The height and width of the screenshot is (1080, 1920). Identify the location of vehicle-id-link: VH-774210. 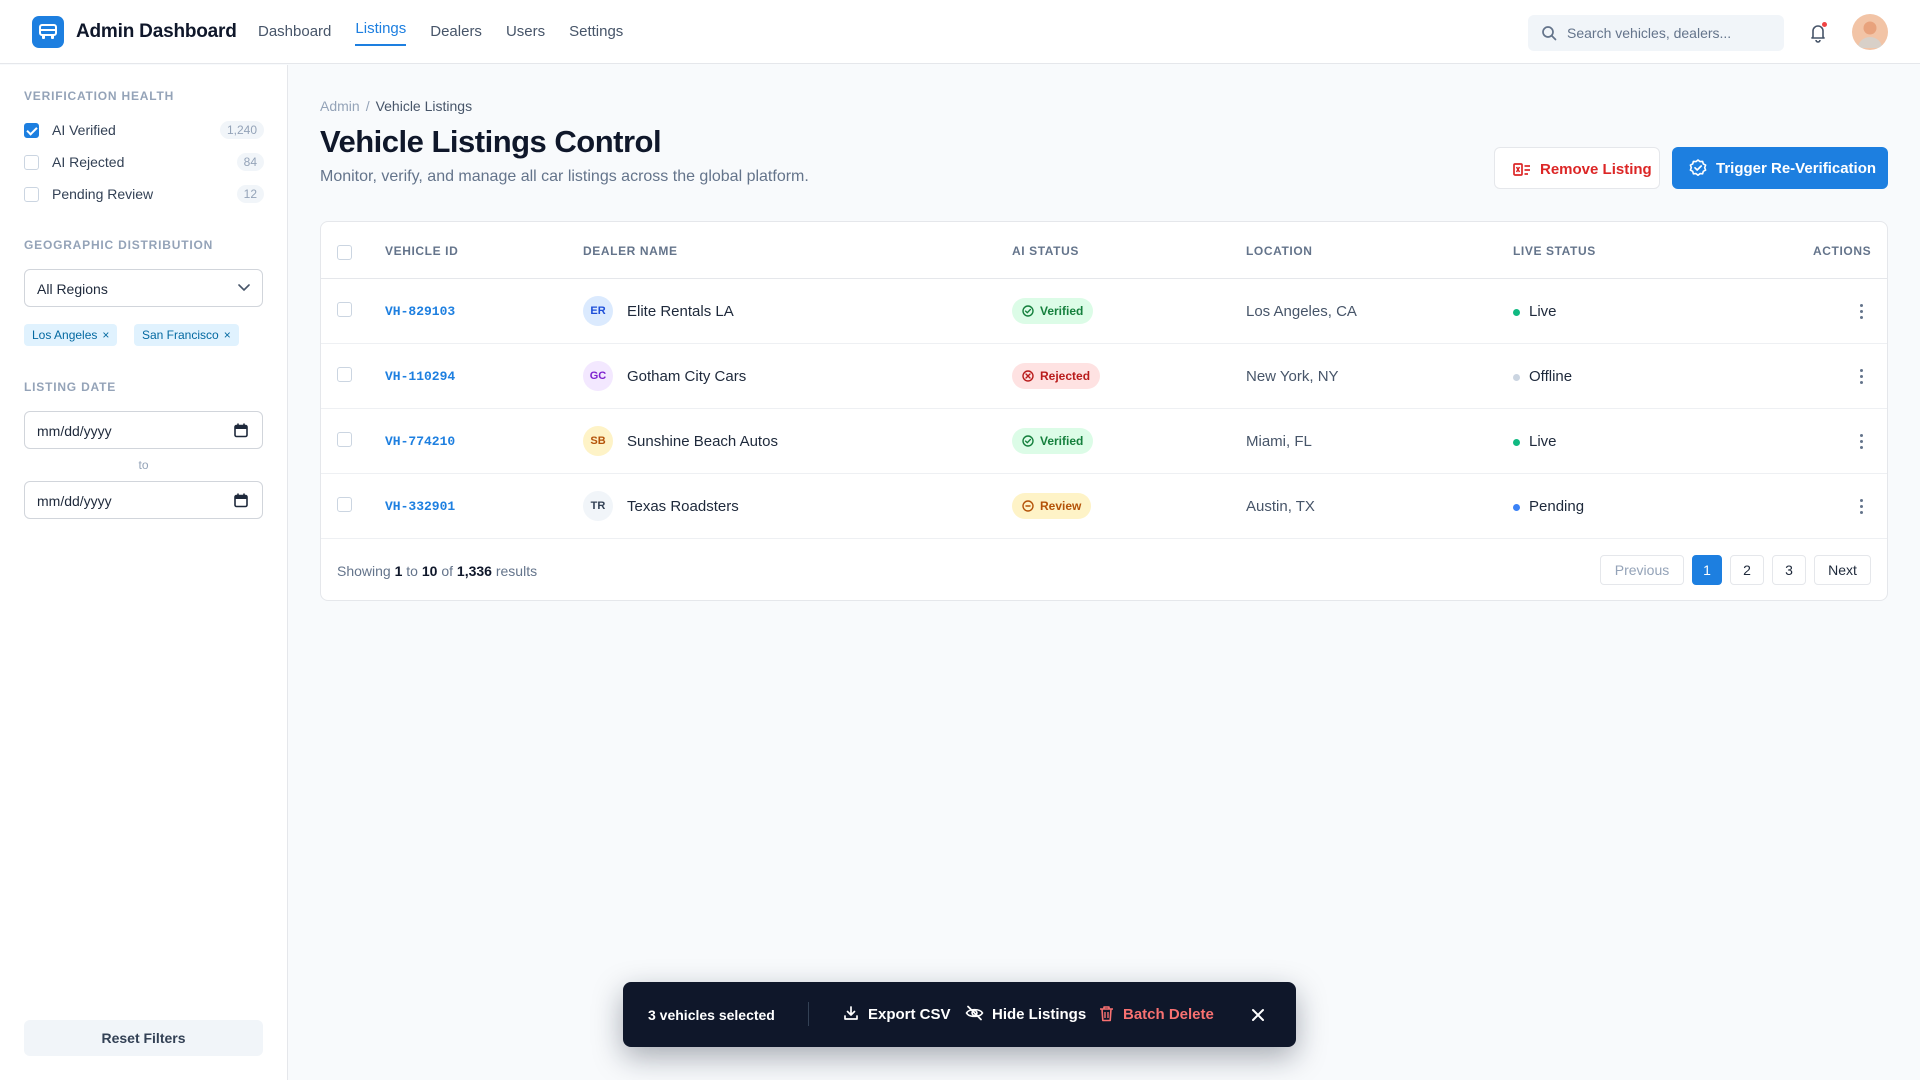
(420, 441).